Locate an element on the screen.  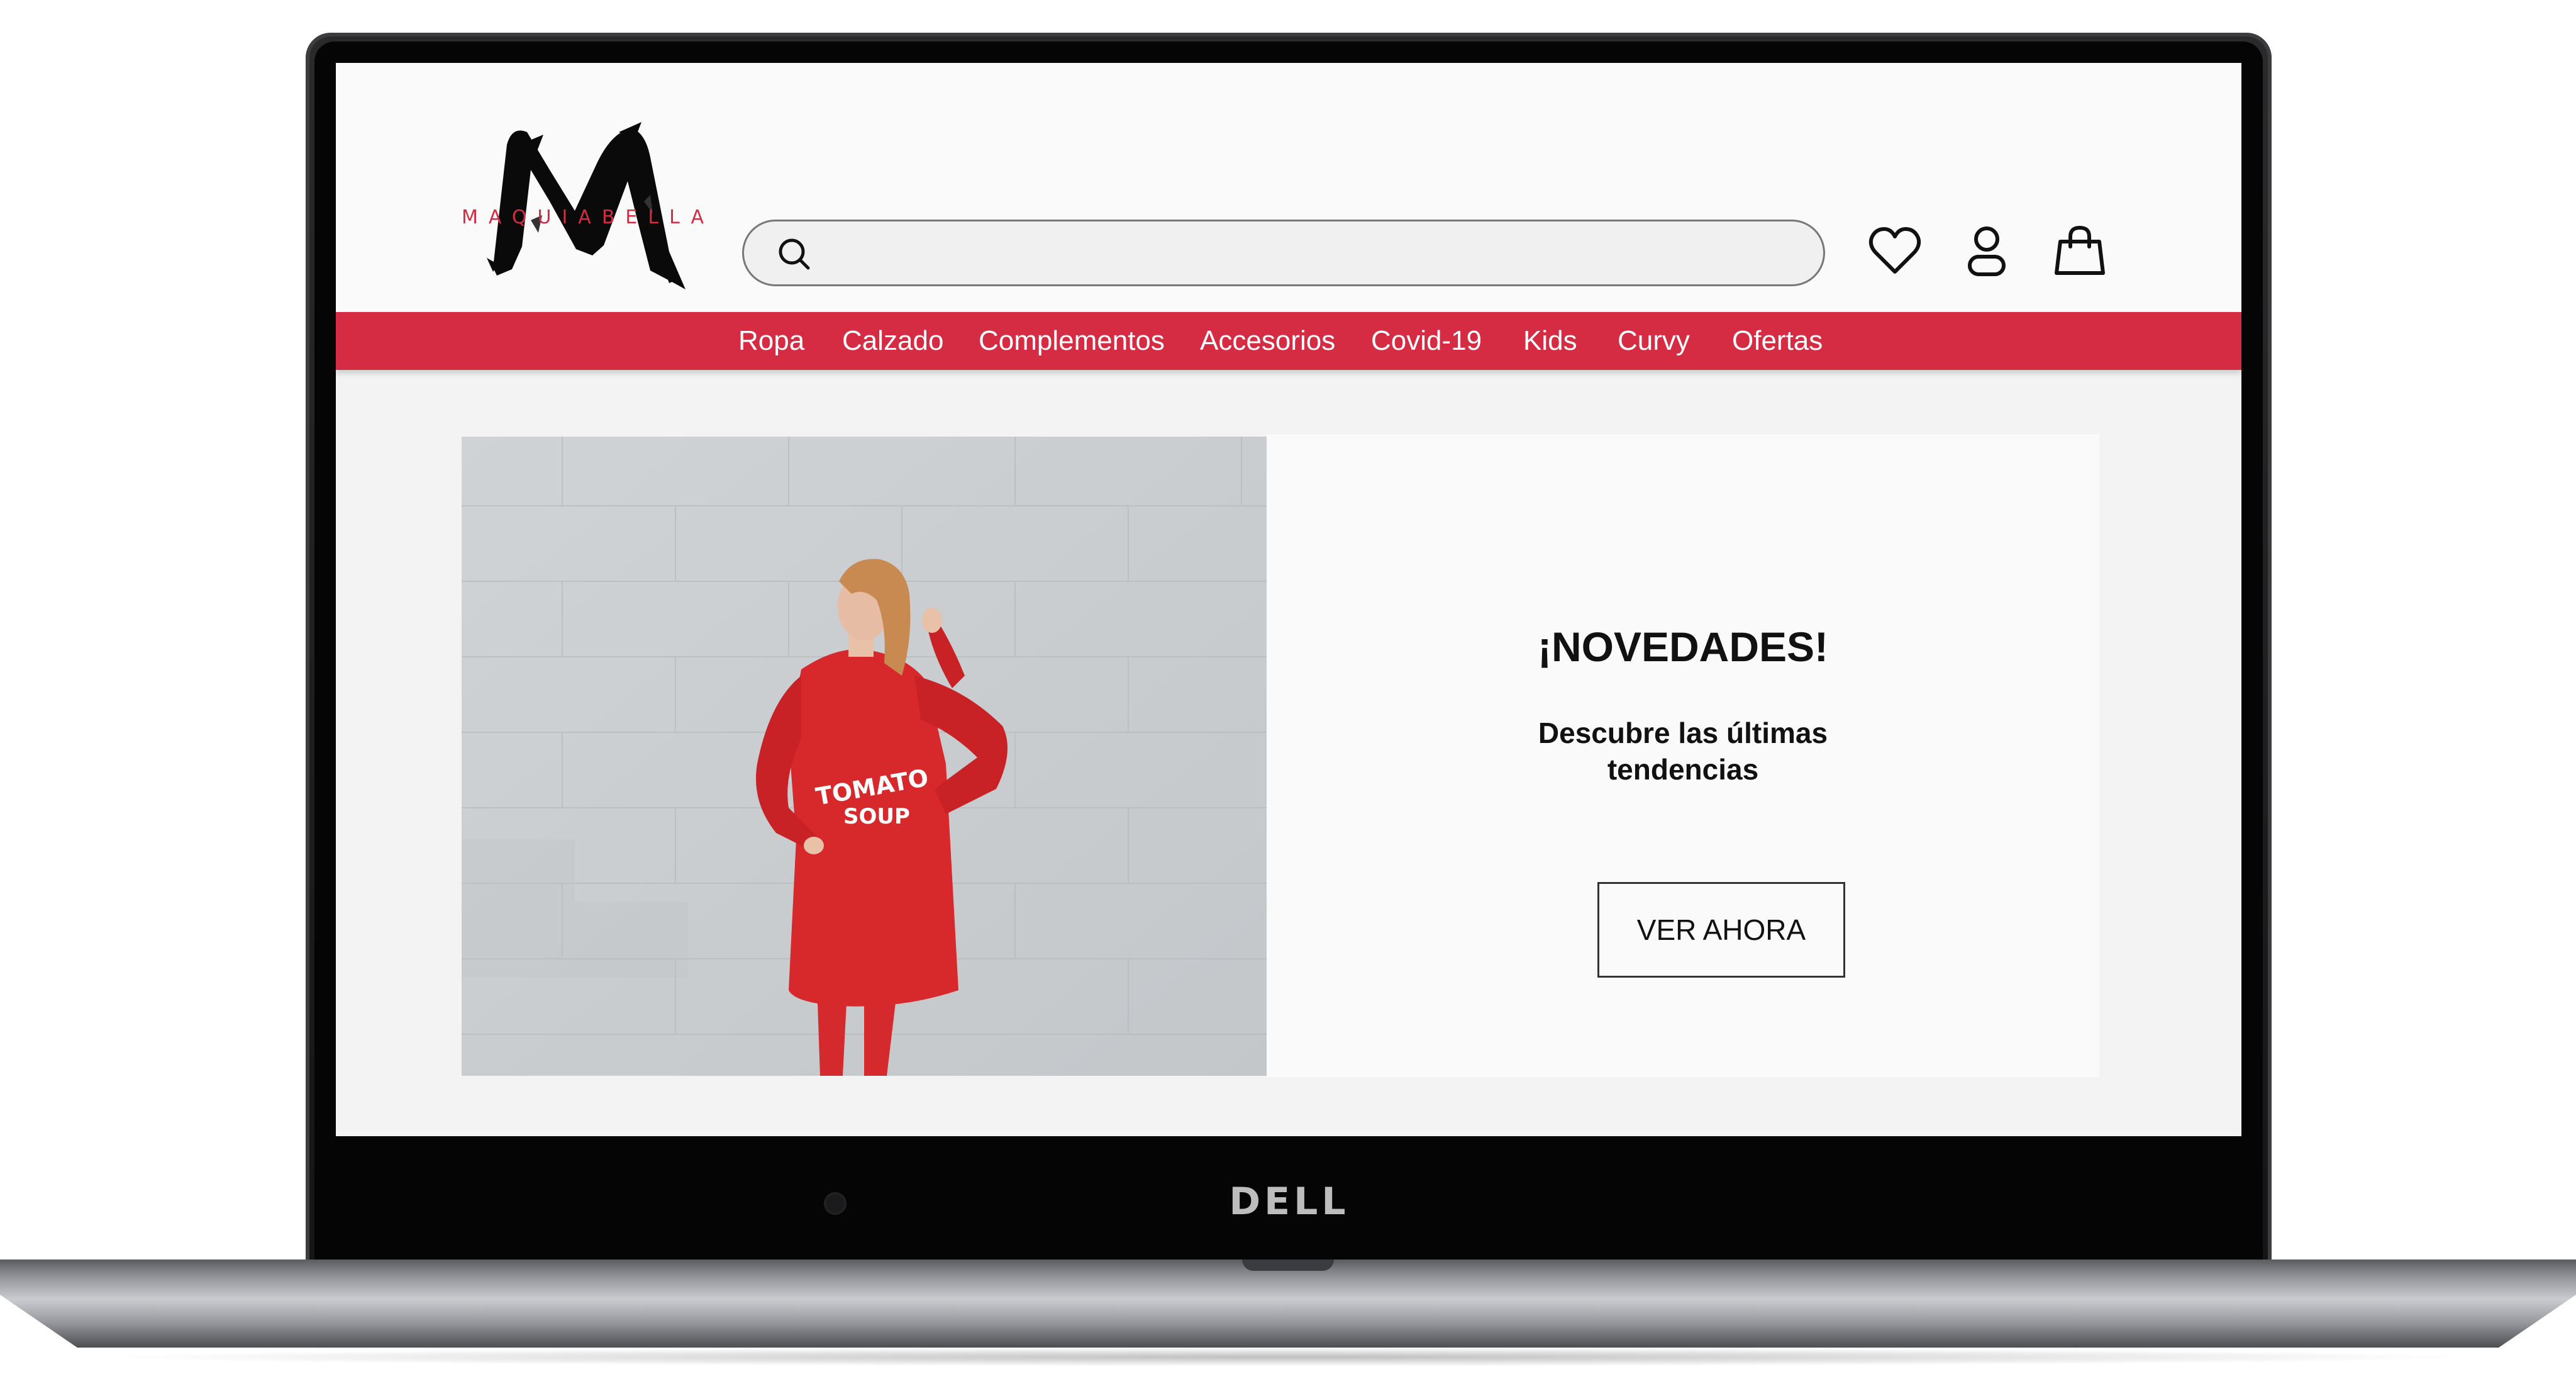
hero-title: ¡NOVEDADES! is located at coordinates (1683, 646).